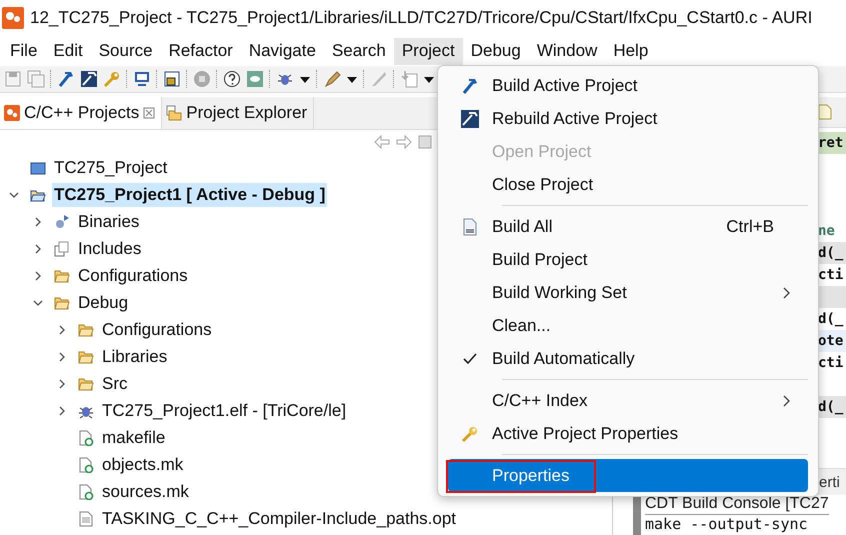 This screenshot has height=535, width=846. What do you see at coordinates (62, 222) in the screenshot?
I see `binaries-icon` at bounding box center [62, 222].